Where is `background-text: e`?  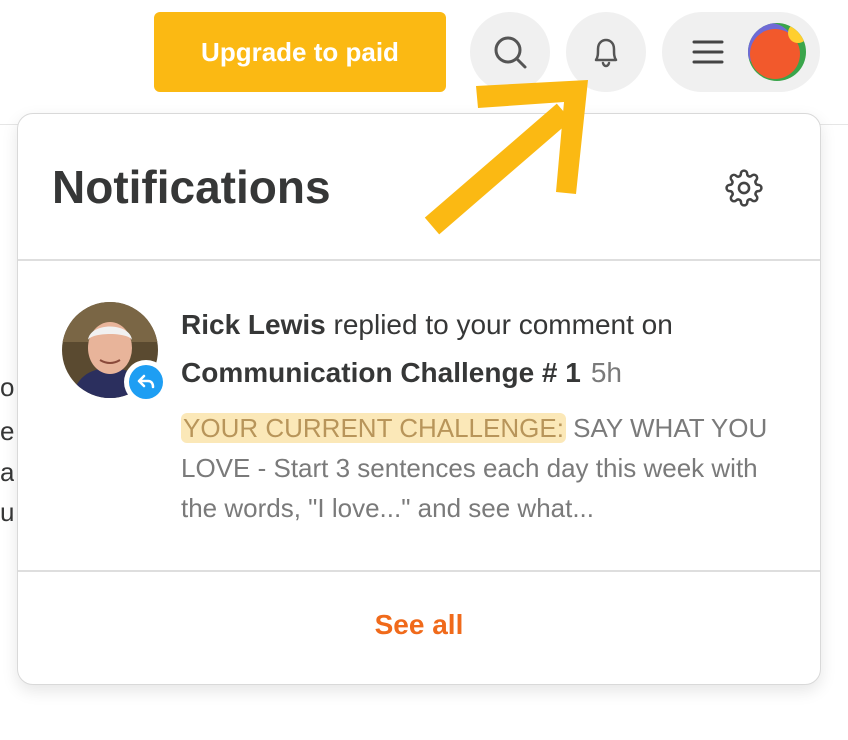 background-text: e is located at coordinates (7, 431).